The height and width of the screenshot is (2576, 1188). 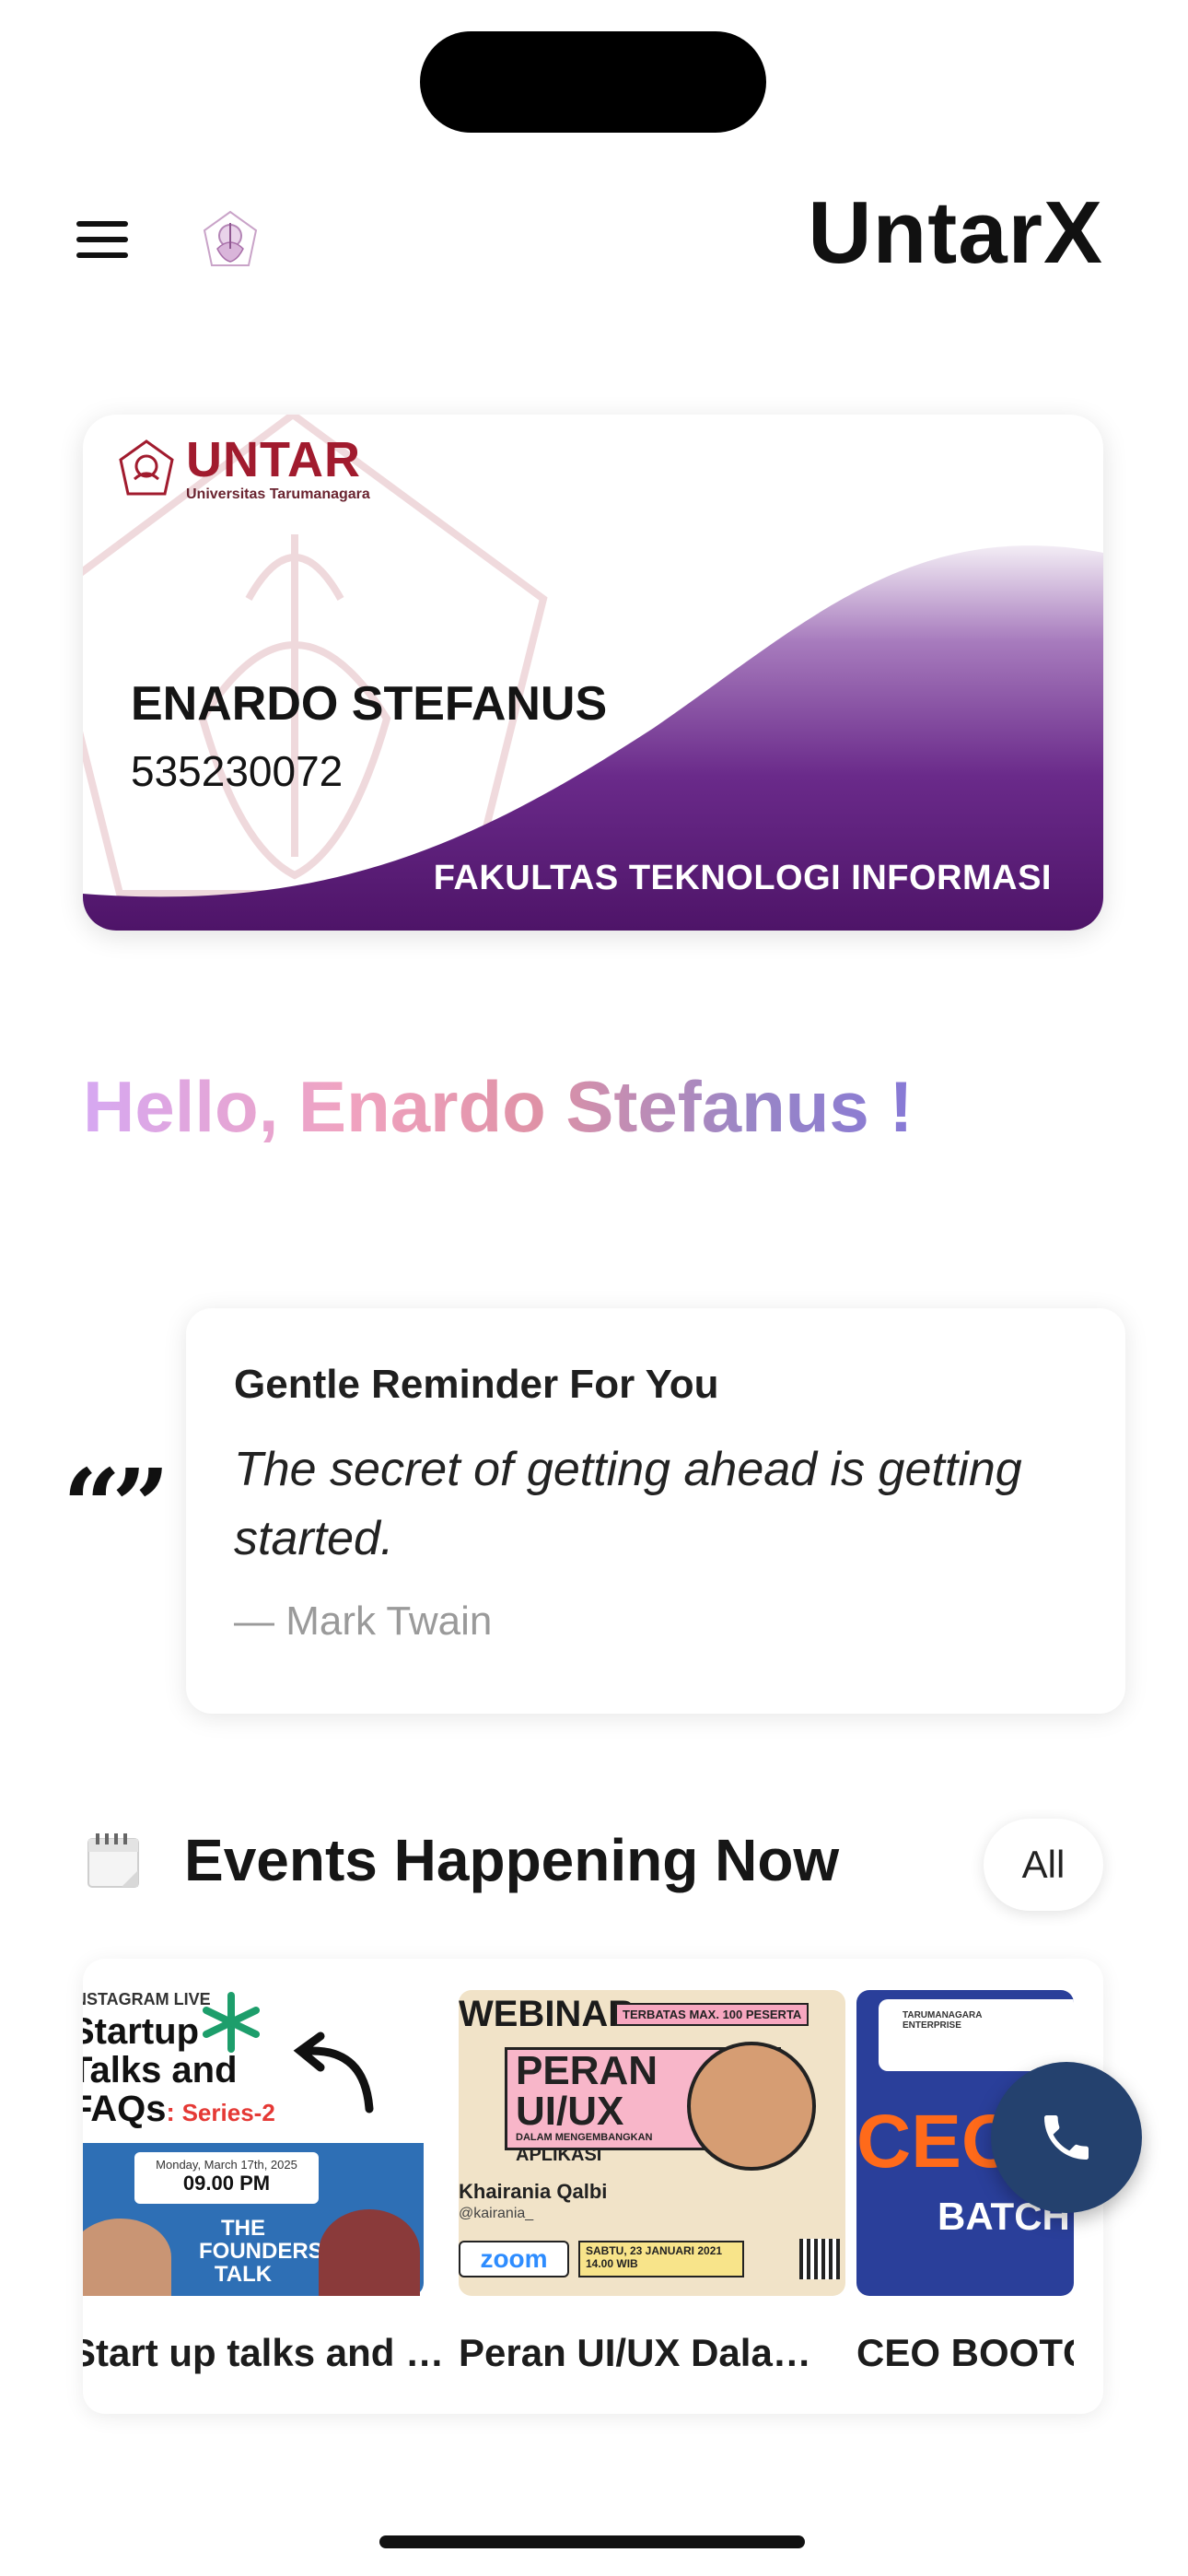 I want to click on home-indicator, so click(x=592, y=2541).